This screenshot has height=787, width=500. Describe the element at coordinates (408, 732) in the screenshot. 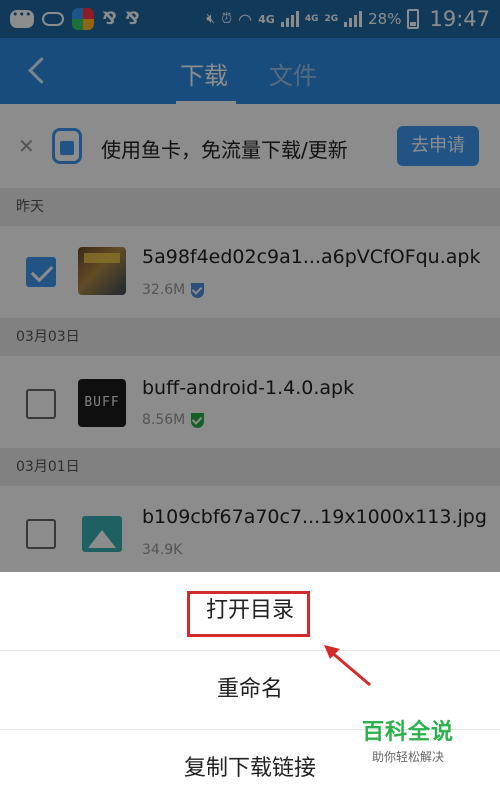

I see `watermark-title: 百科全说` at that location.